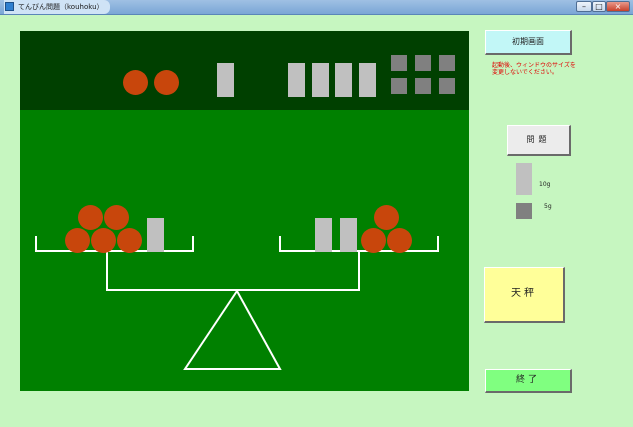 Image resolution: width=633 pixels, height=427 pixels. Describe the element at coordinates (524, 211) in the screenshot. I see `legend-weight-5g` at that location.